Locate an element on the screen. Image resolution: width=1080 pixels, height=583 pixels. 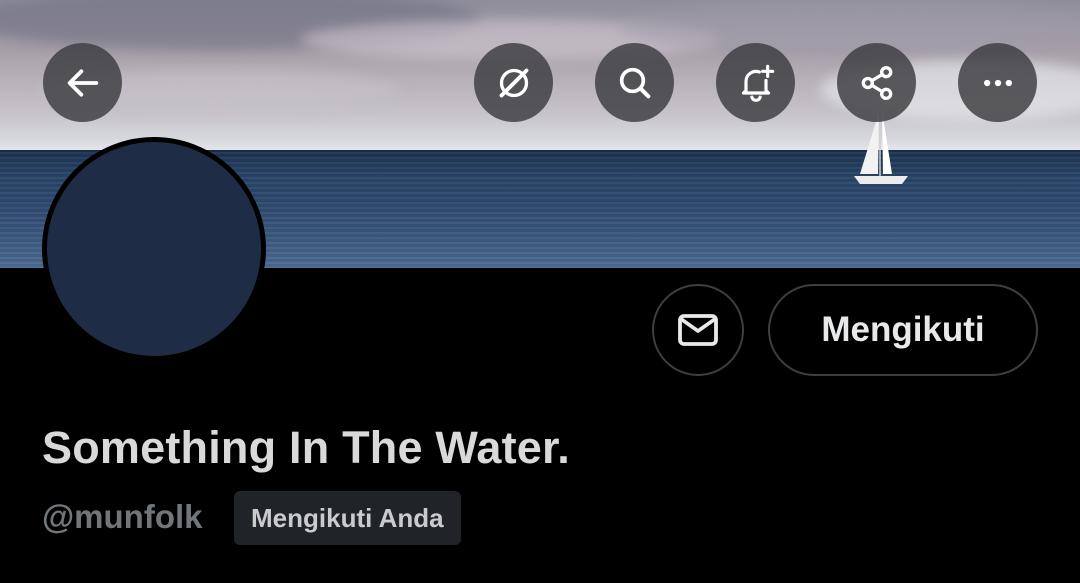
following-button: Mengikuti is located at coordinates (903, 330).